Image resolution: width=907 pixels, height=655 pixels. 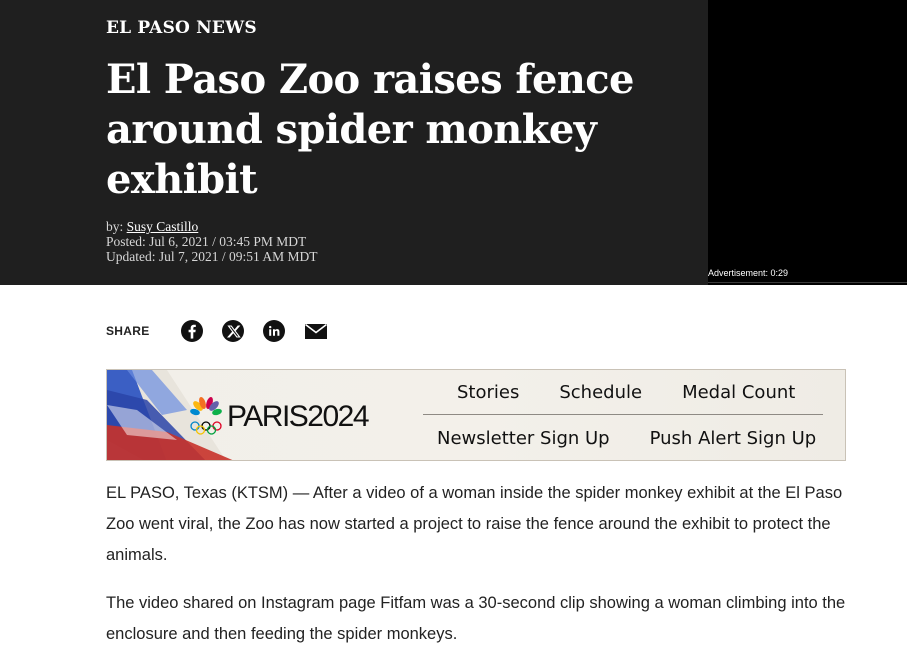 What do you see at coordinates (232, 331) in the screenshot?
I see `x-icon` at bounding box center [232, 331].